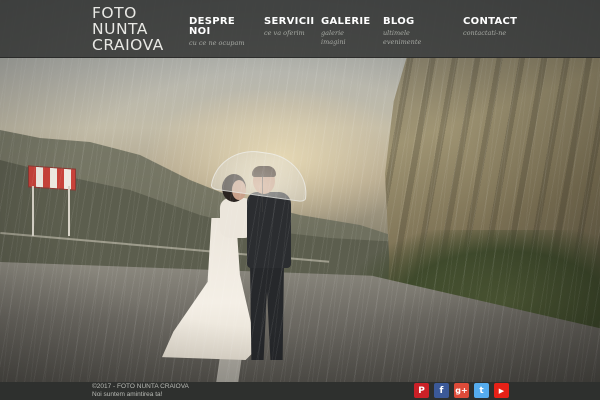  What do you see at coordinates (333, 37) in the screenshot?
I see `nav-subtitle: galerie imagini` at bounding box center [333, 37].